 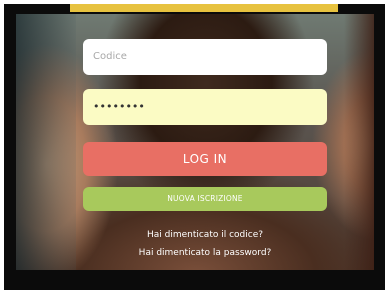 What do you see at coordinates (205, 199) in the screenshot?
I see `register-button: NUOVA ISCRIZIONE` at bounding box center [205, 199].